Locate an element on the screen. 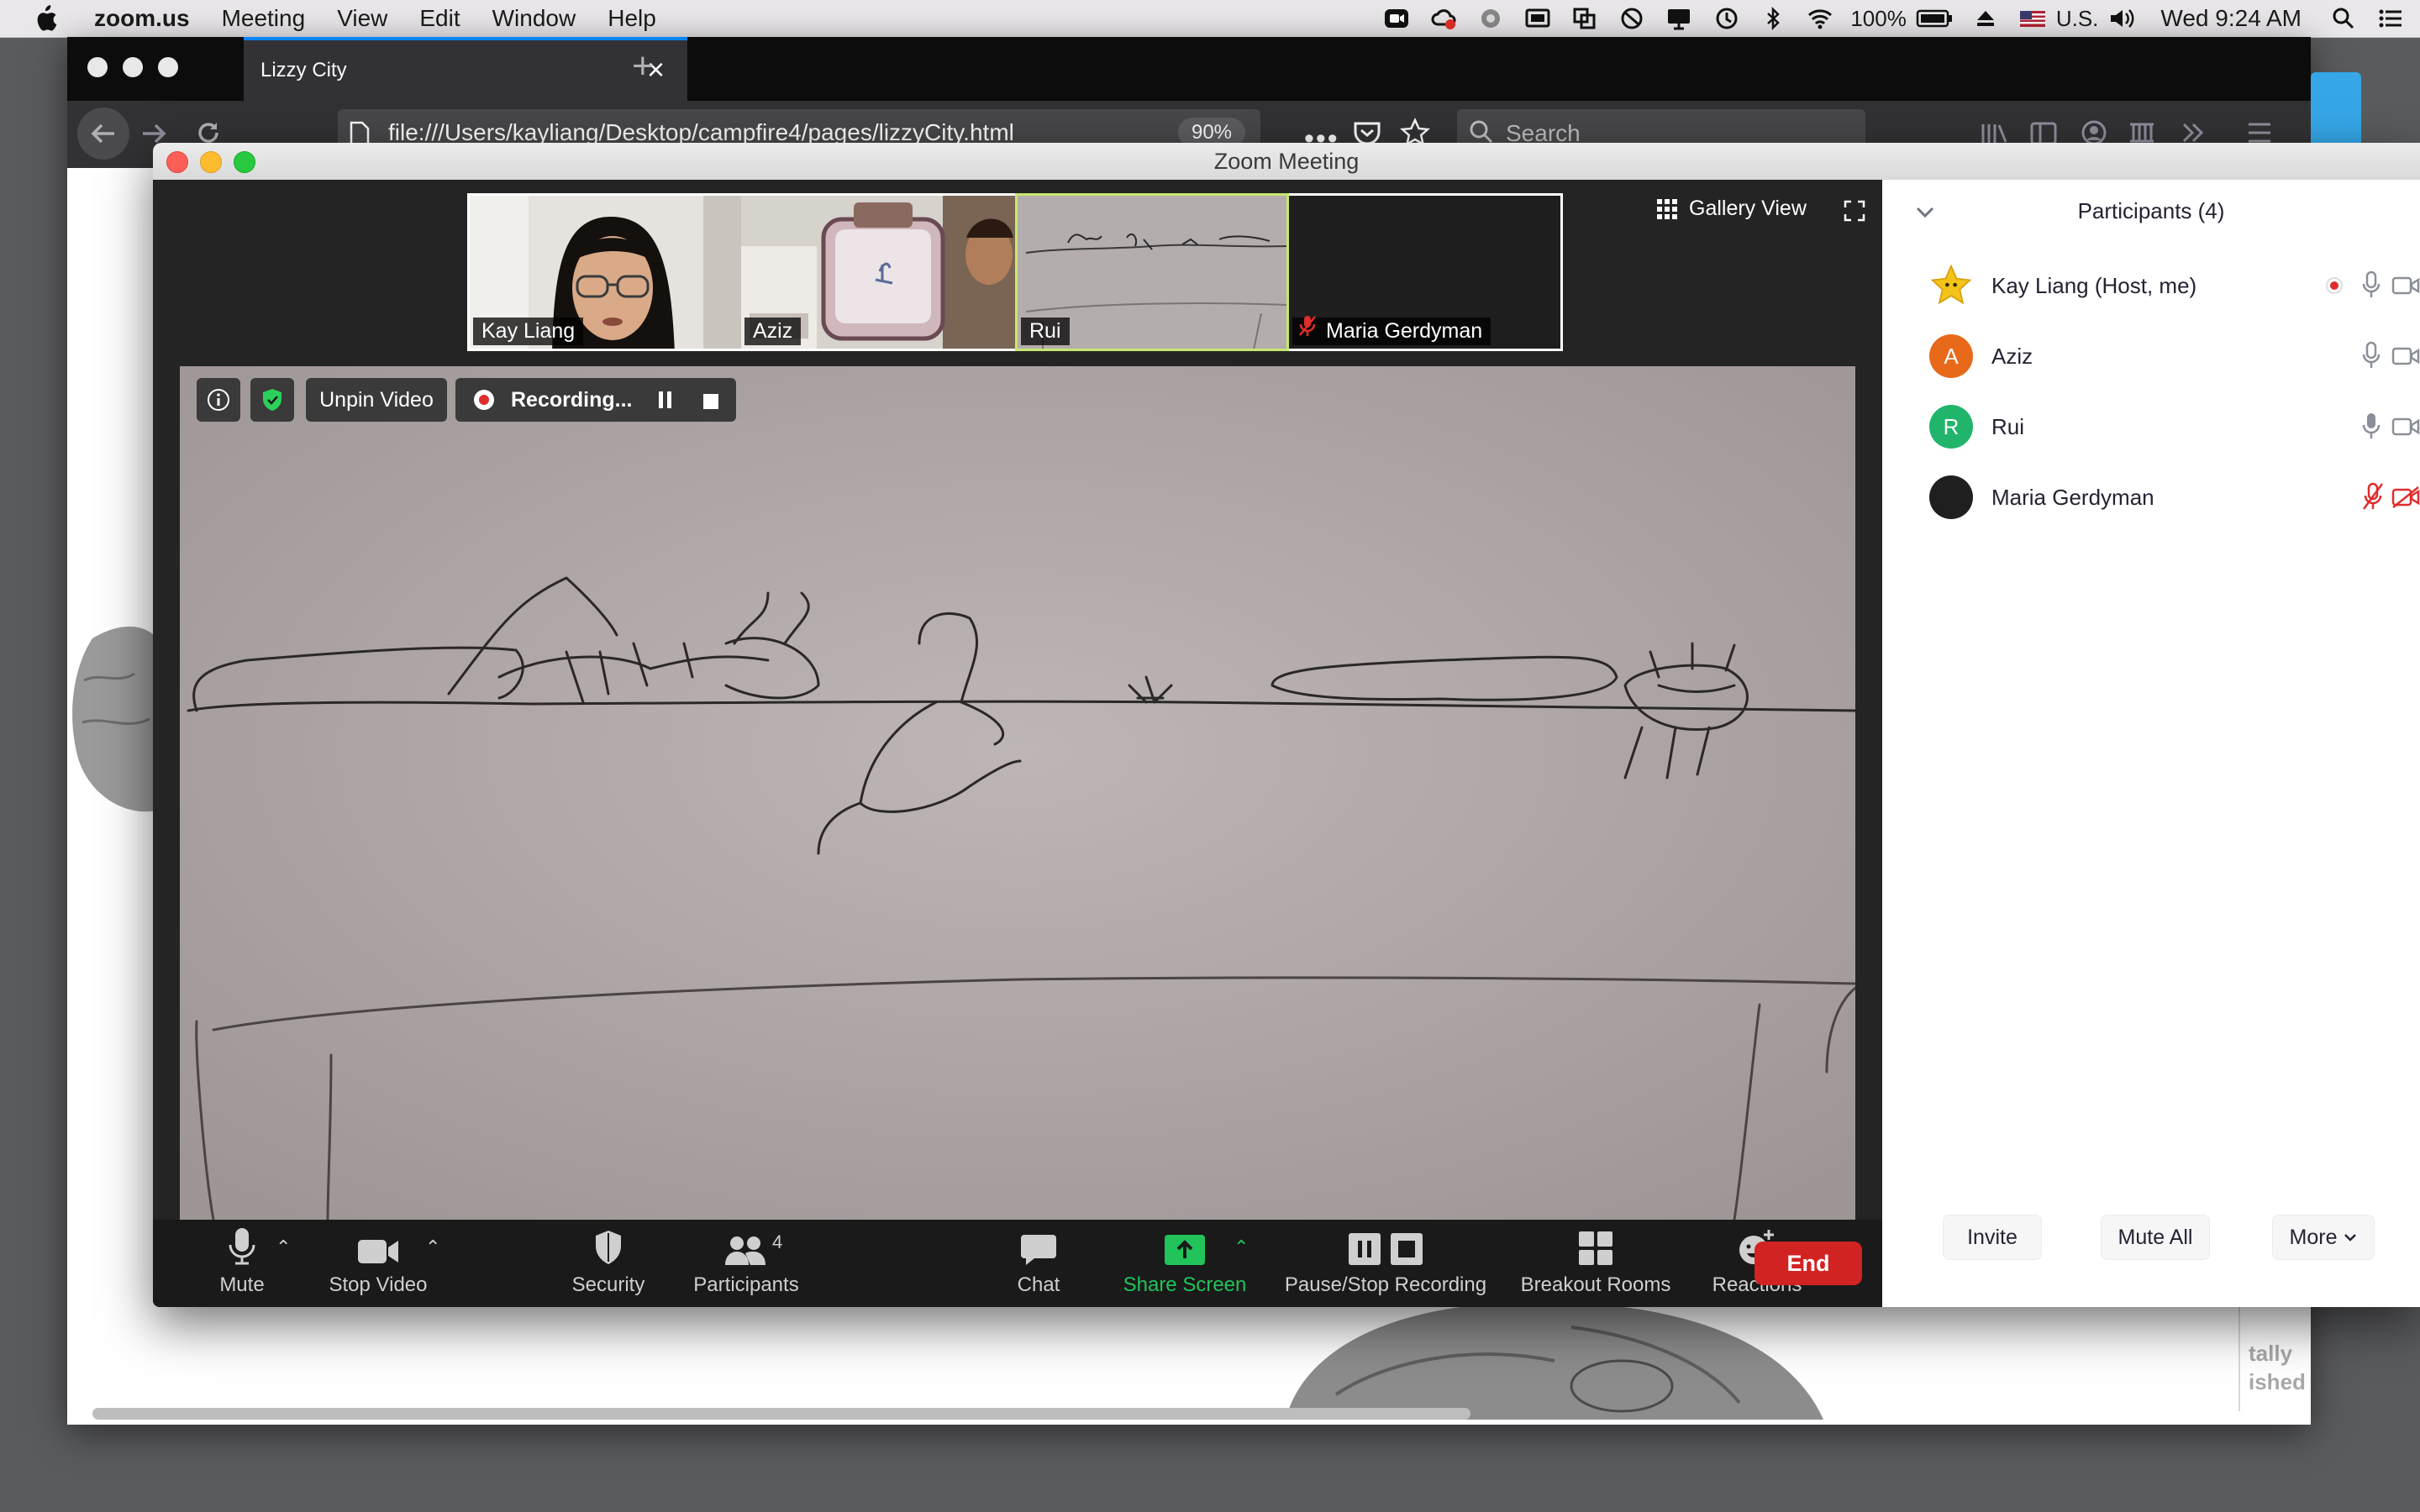 The width and height of the screenshot is (2420, 1512). us-flag-icon is located at coordinates (2033, 18).